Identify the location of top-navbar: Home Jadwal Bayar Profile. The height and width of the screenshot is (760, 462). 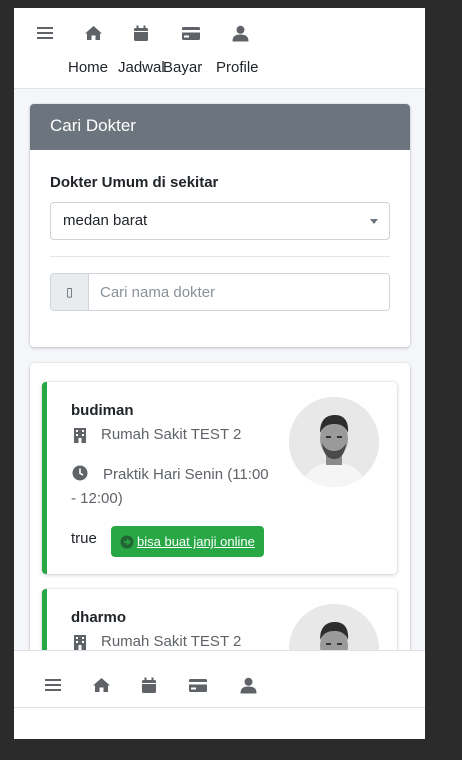
(219, 48).